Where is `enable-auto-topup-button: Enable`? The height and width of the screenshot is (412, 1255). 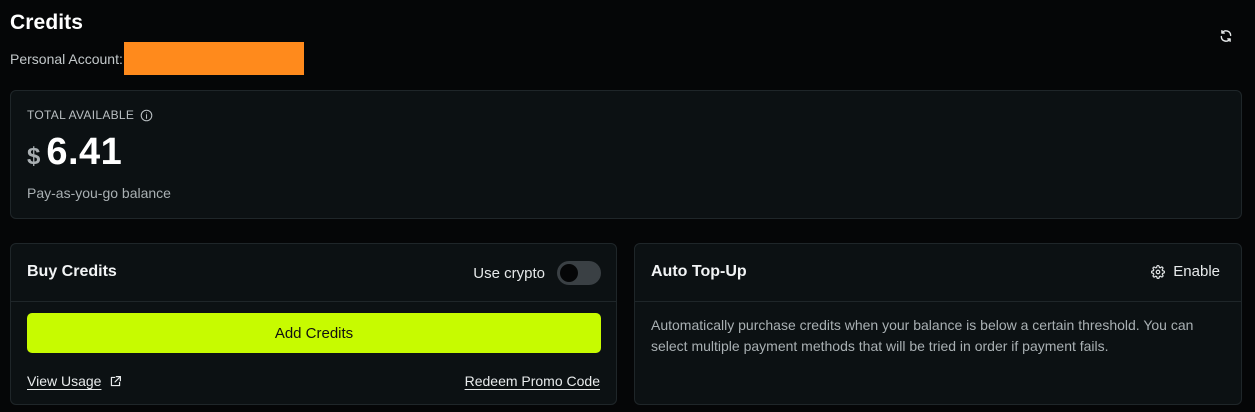 enable-auto-topup-button: Enable is located at coordinates (1185, 271).